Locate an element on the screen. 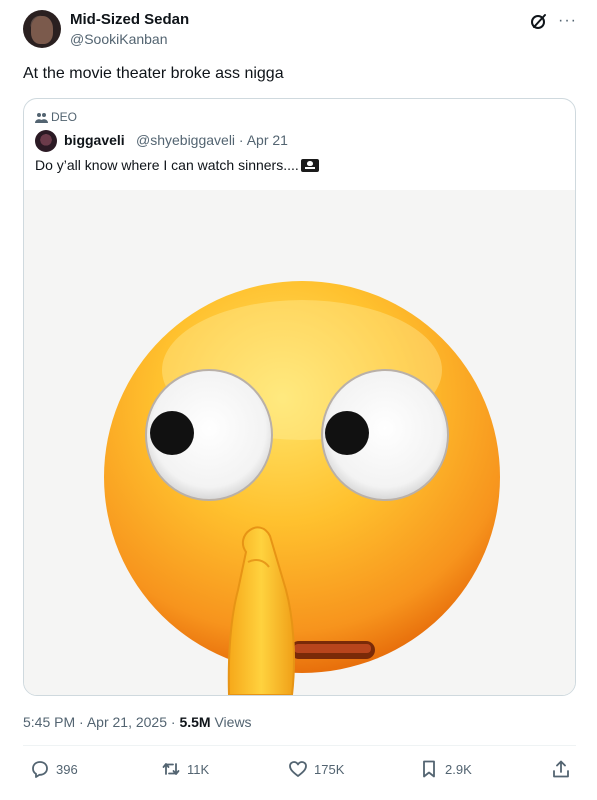  author-handle: @SookiKanban is located at coordinates (119, 39).